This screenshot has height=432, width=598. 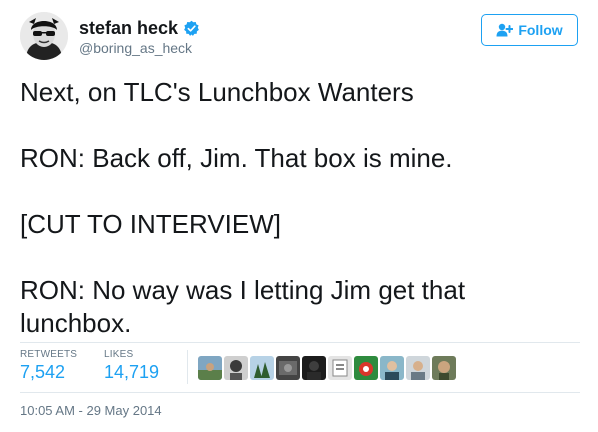 What do you see at coordinates (91, 410) in the screenshot?
I see `tweet-timestamp: 10:05 AM - 29 May 2014` at bounding box center [91, 410].